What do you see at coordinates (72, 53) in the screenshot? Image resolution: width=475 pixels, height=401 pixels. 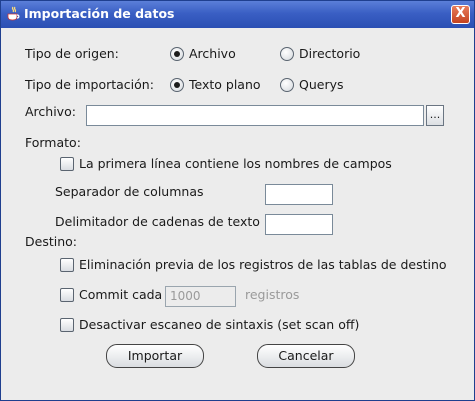 I see `origin-type-label: Tipo de origen:` at bounding box center [72, 53].